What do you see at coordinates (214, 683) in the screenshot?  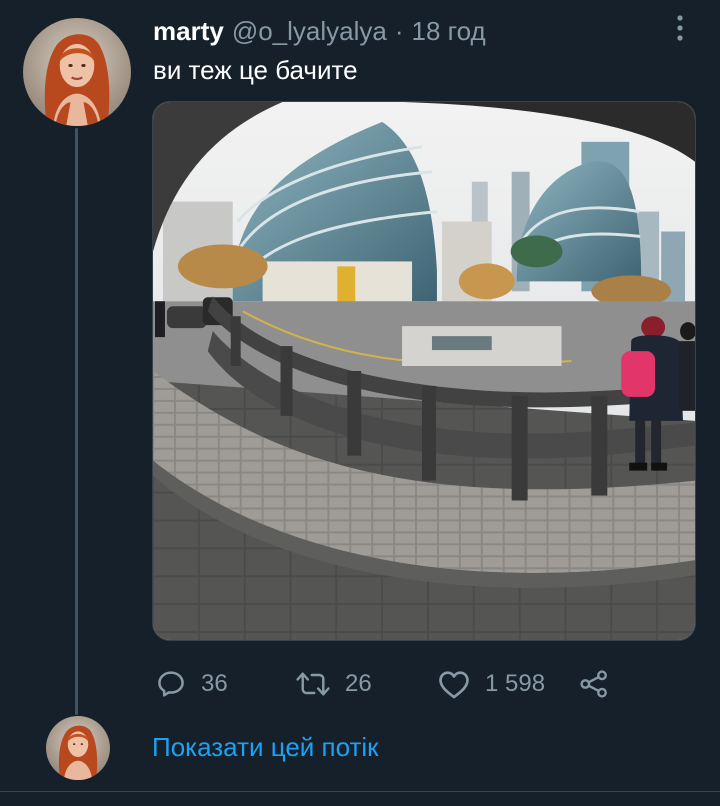 I see `reply-count: 36` at bounding box center [214, 683].